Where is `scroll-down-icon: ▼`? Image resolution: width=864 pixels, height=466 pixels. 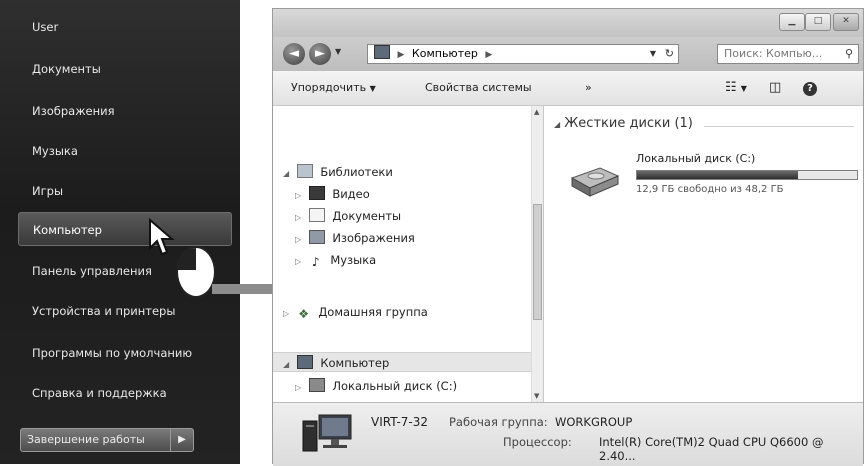 scroll-down-icon: ▼ is located at coordinates (536, 396).